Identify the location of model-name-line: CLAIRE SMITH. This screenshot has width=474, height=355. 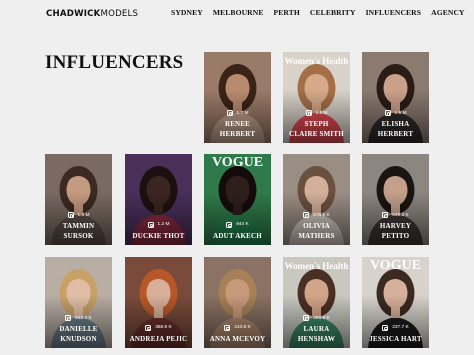
(316, 133).